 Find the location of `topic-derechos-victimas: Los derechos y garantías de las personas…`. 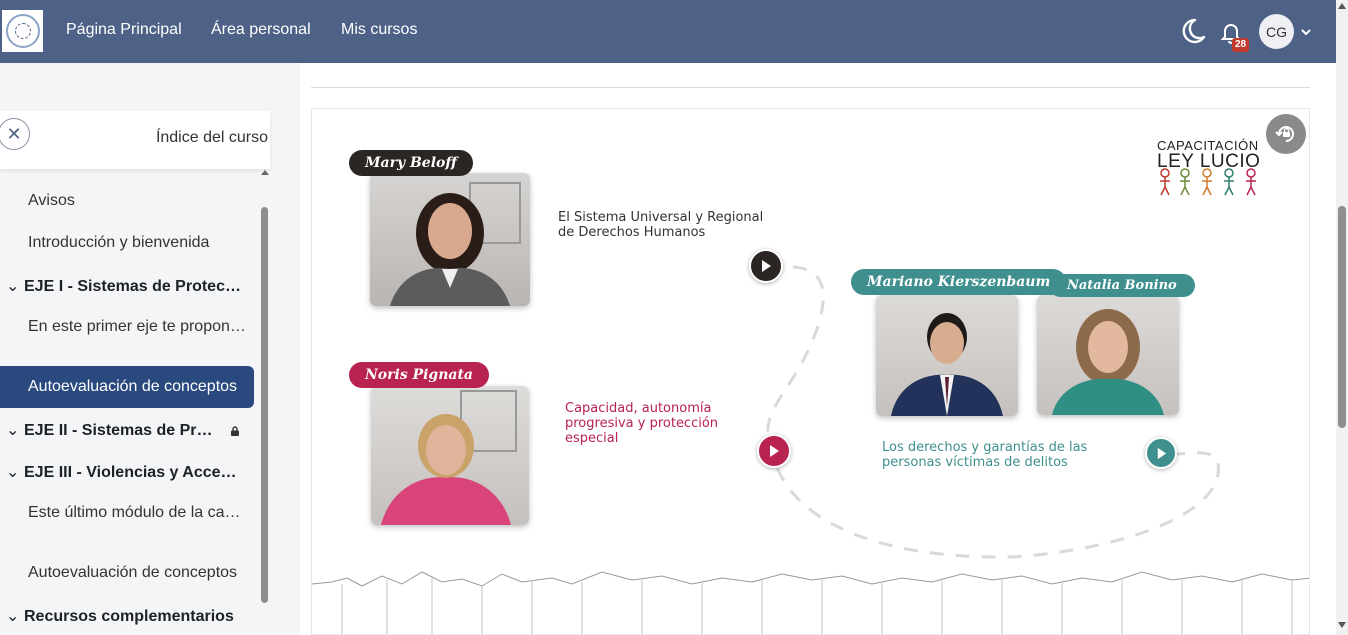

topic-derechos-victimas: Los derechos y garantías de las personas… is located at coordinates (985, 455).